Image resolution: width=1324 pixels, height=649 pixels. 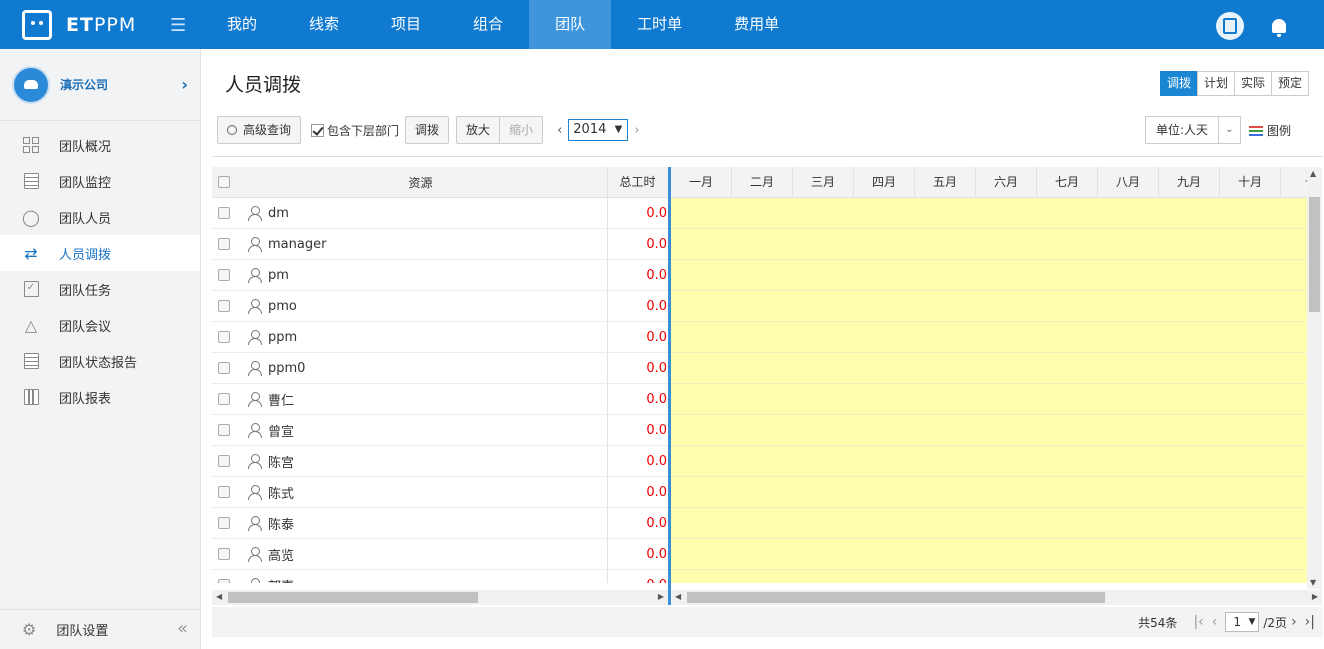 What do you see at coordinates (1192, 130) in the screenshot?
I see `unit-select: 单位:人天 ⌄` at bounding box center [1192, 130].